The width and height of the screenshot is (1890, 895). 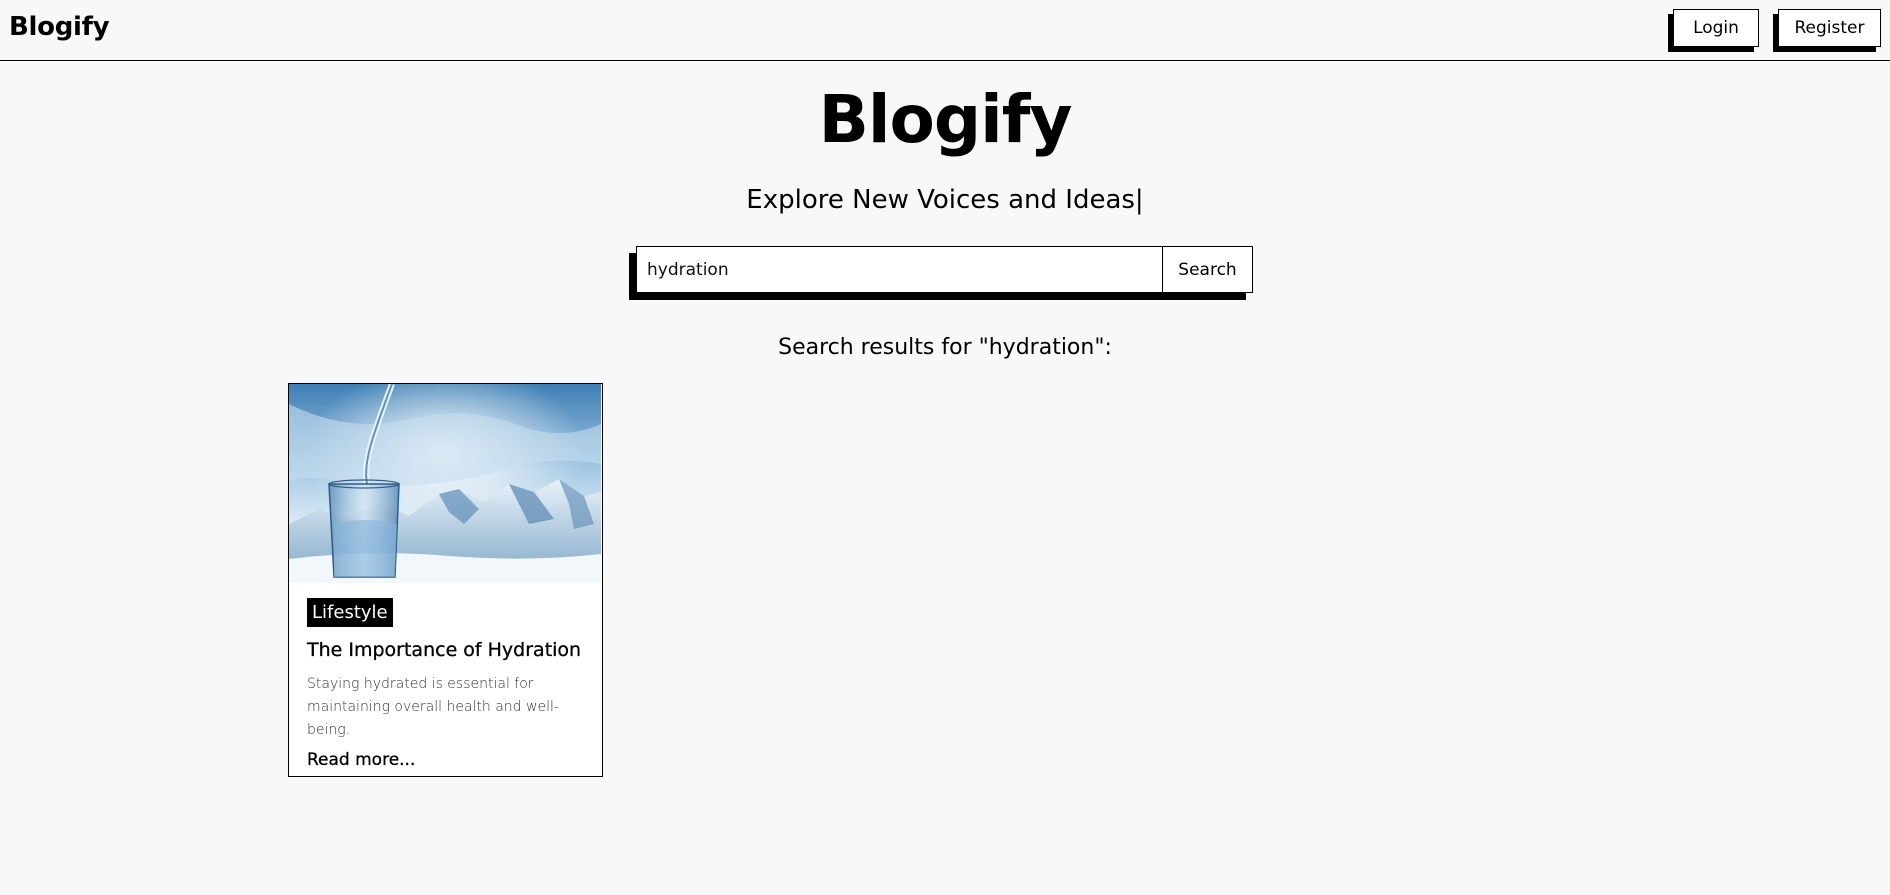 I want to click on hero-title: Blogify, so click(x=945, y=119).